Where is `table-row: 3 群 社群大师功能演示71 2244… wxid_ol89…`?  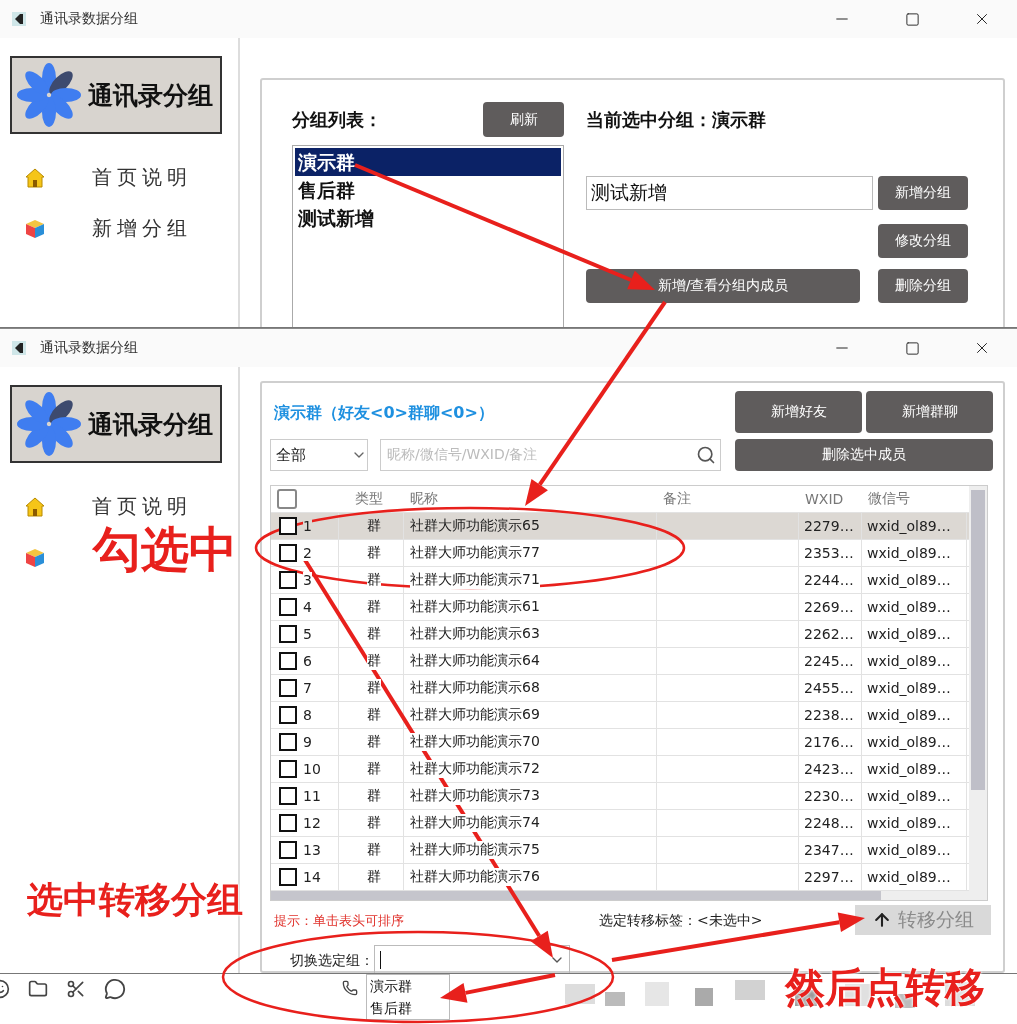
table-row: 3 群 社群大师功能演示71 2244… wxid_ol89… is located at coordinates (620, 580).